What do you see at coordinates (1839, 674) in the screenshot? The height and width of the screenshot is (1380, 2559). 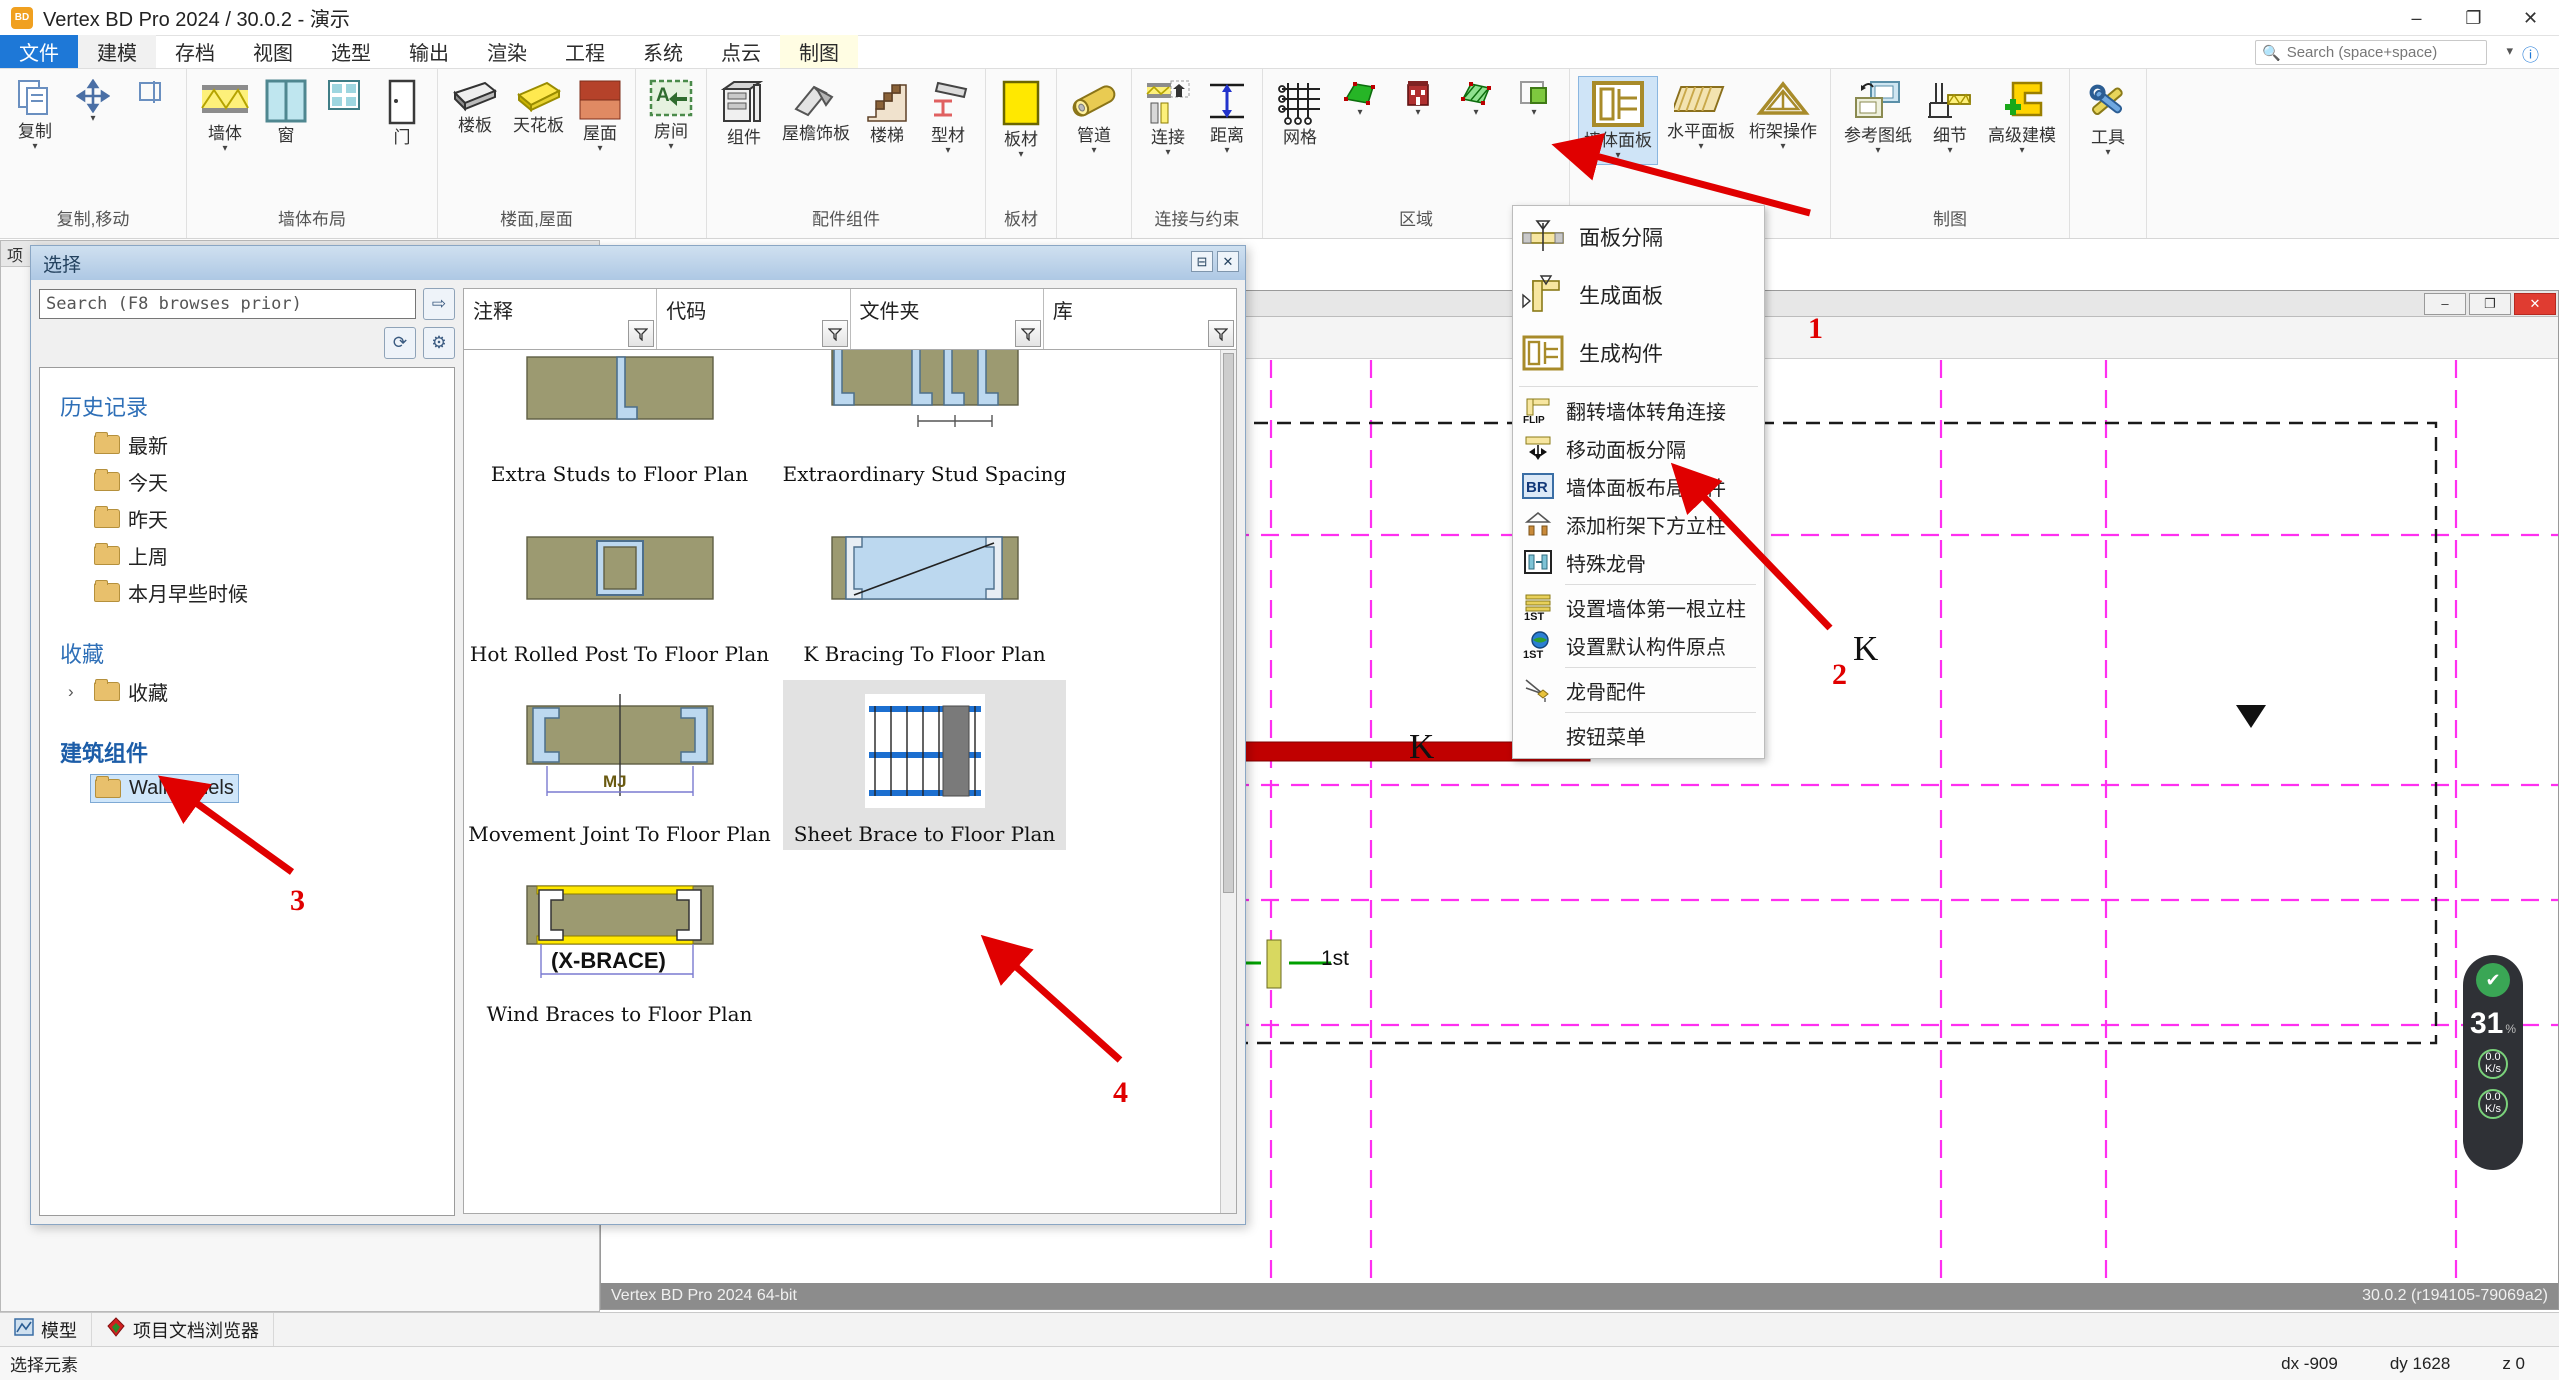 I see `annotation-number-2: 2` at bounding box center [1839, 674].